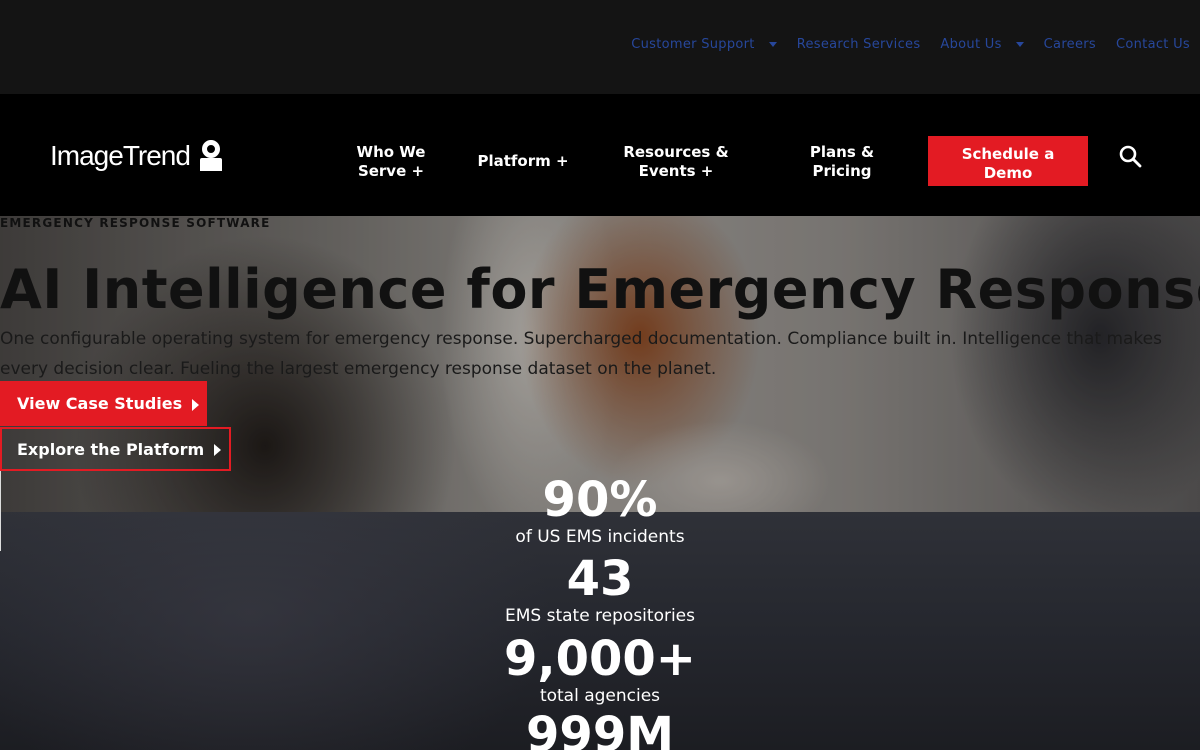  I want to click on button-label: View Case Studies, so click(100, 403).